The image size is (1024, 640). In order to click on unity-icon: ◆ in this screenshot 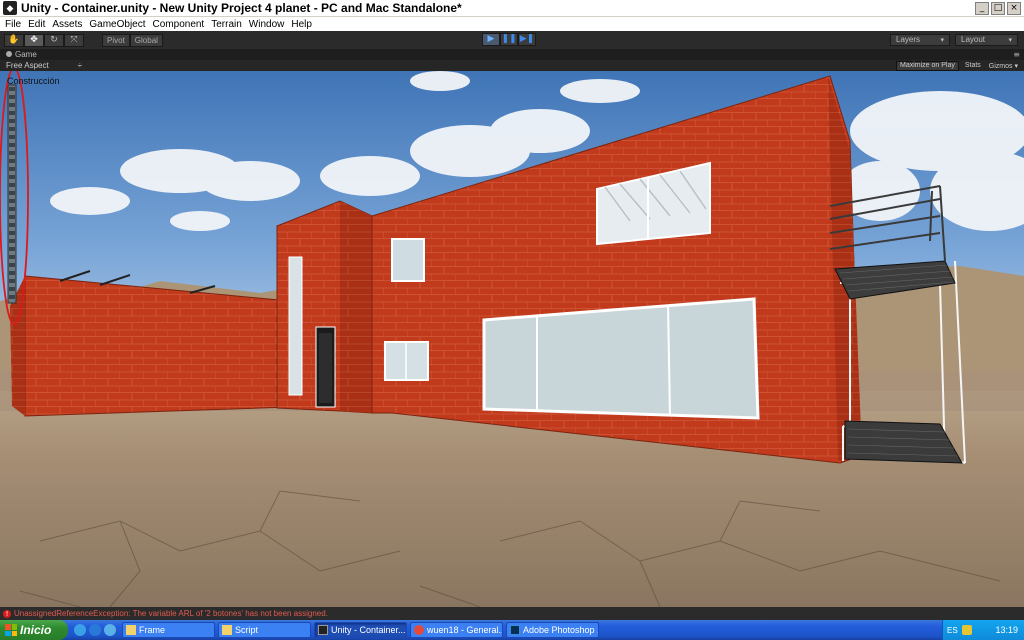, I will do `click(10, 8)`.